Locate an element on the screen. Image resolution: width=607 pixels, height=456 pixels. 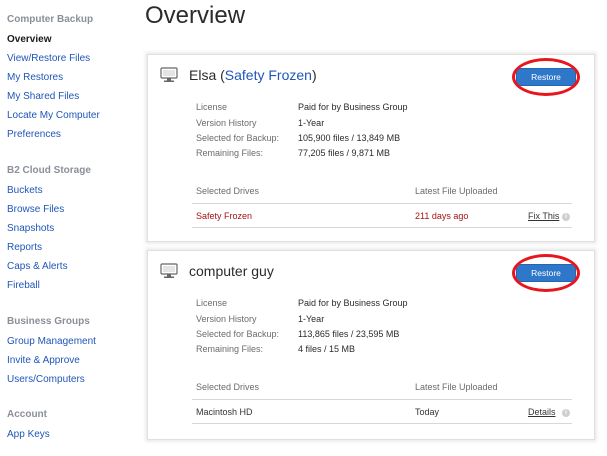
info-value-selected-backup: 113,865 files / 23,595 MB is located at coordinates (349, 334).